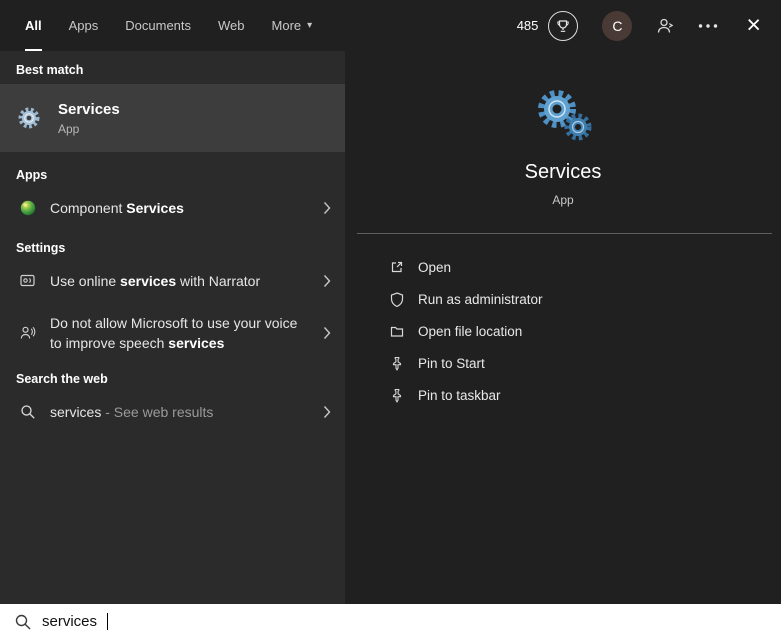 This screenshot has width=781, height=639. I want to click on result-label: services - See web results, so click(176, 412).